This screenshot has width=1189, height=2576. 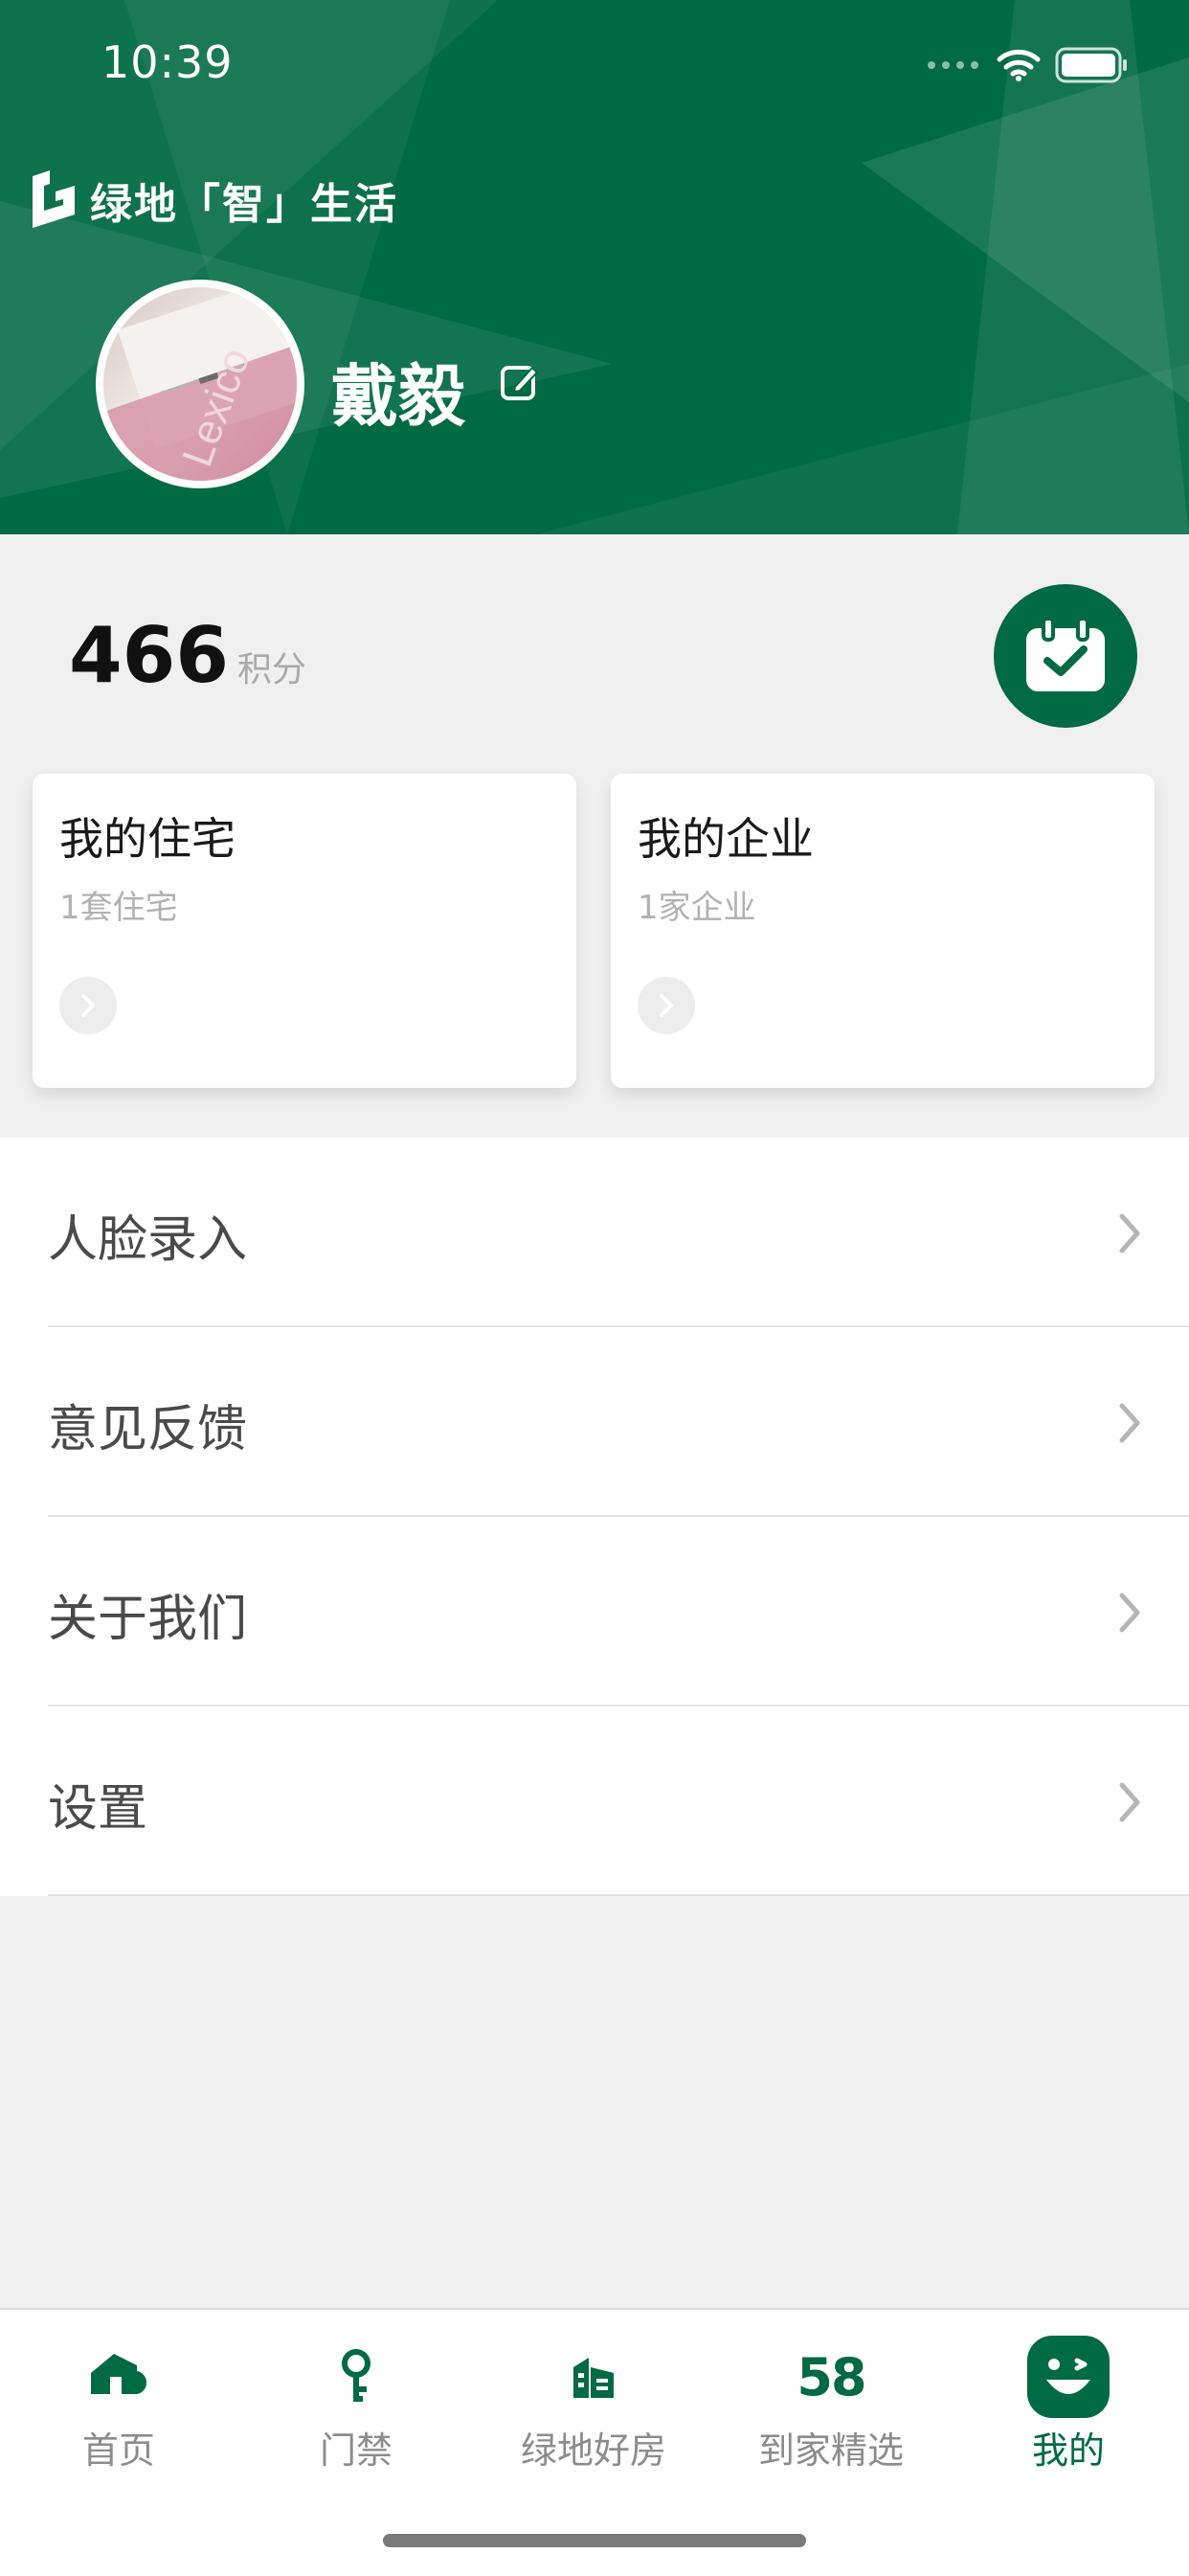 I want to click on avatar-image: Lexico, so click(x=200, y=384).